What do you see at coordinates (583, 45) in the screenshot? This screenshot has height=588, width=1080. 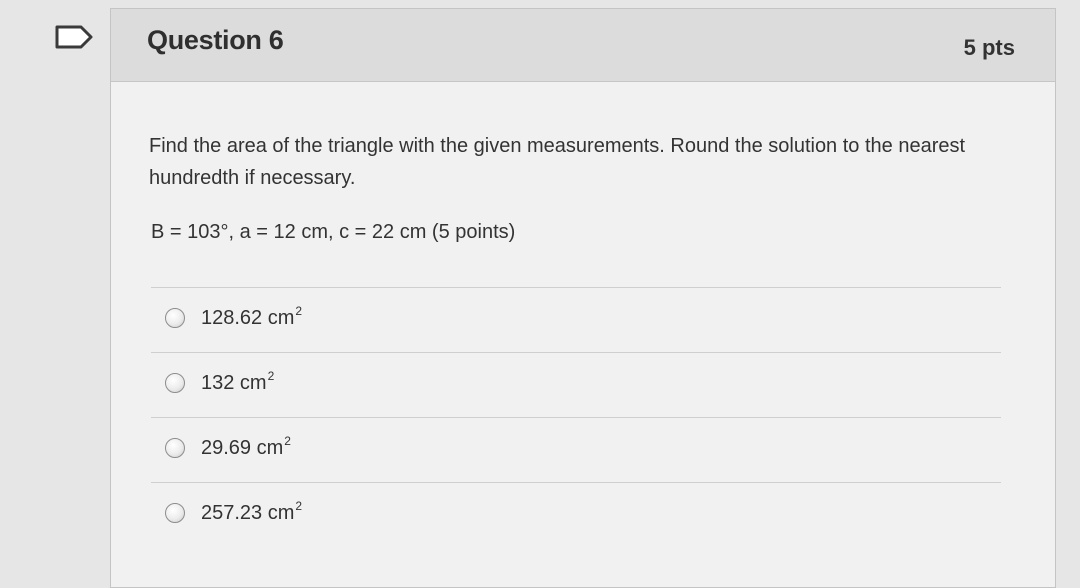 I see `question-header: Question 6 5 pts` at bounding box center [583, 45].